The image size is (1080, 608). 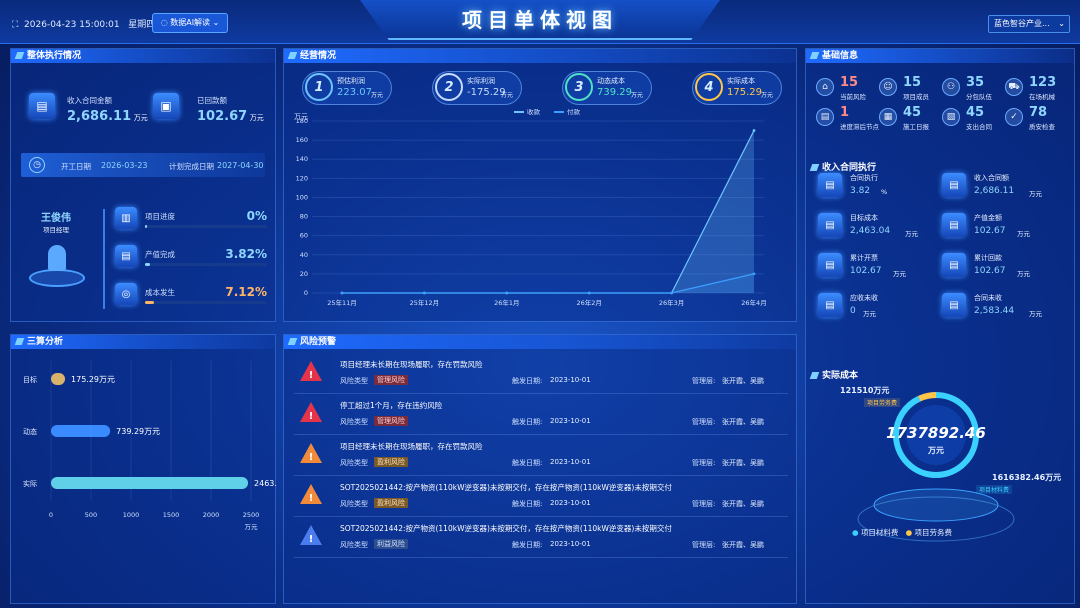 What do you see at coordinates (391, 380) in the screenshot?
I see `risk-type-tag: 管理风险` at bounding box center [391, 380].